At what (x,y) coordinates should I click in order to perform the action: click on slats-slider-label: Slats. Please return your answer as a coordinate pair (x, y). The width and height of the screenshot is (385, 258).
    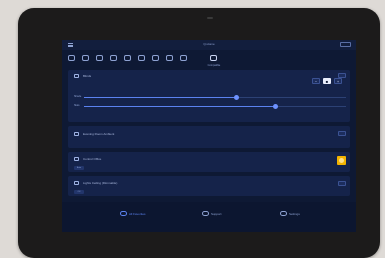
    Looking at the image, I should click on (77, 105).